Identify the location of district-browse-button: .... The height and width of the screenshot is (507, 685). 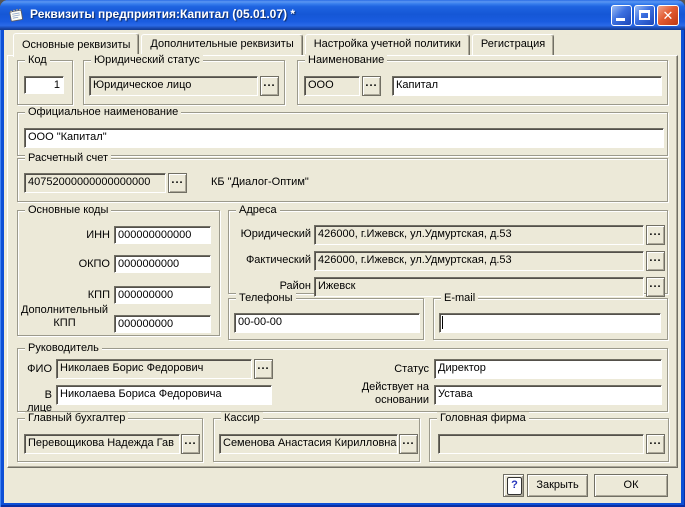
(655, 287).